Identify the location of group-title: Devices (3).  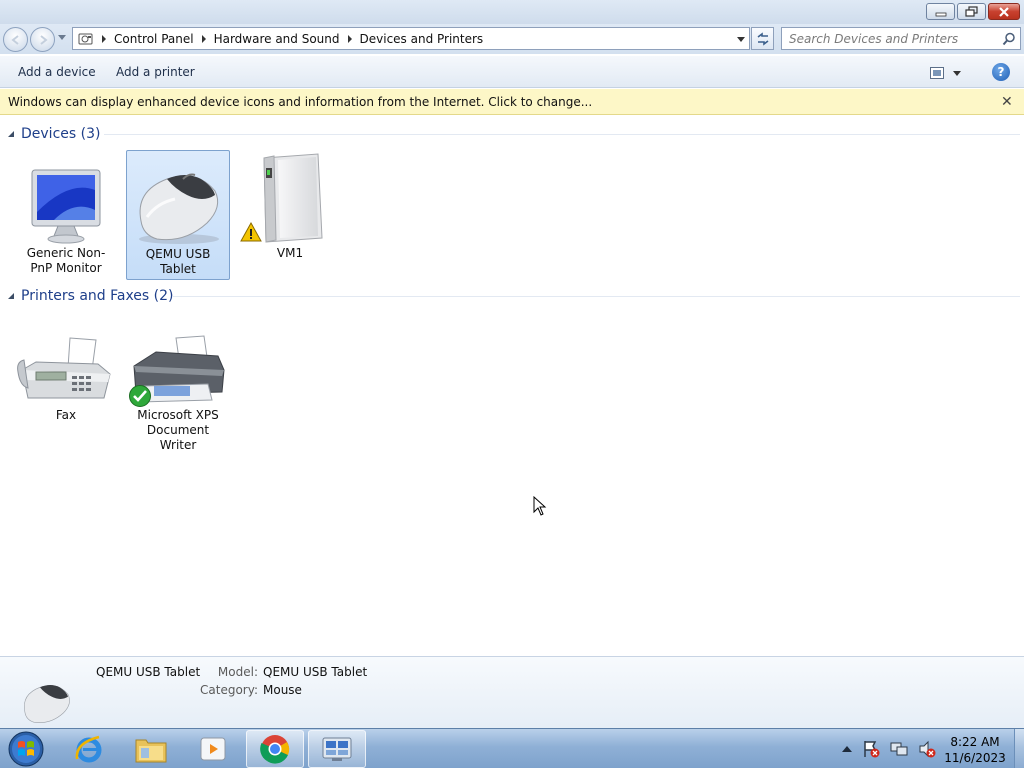
(61, 134).